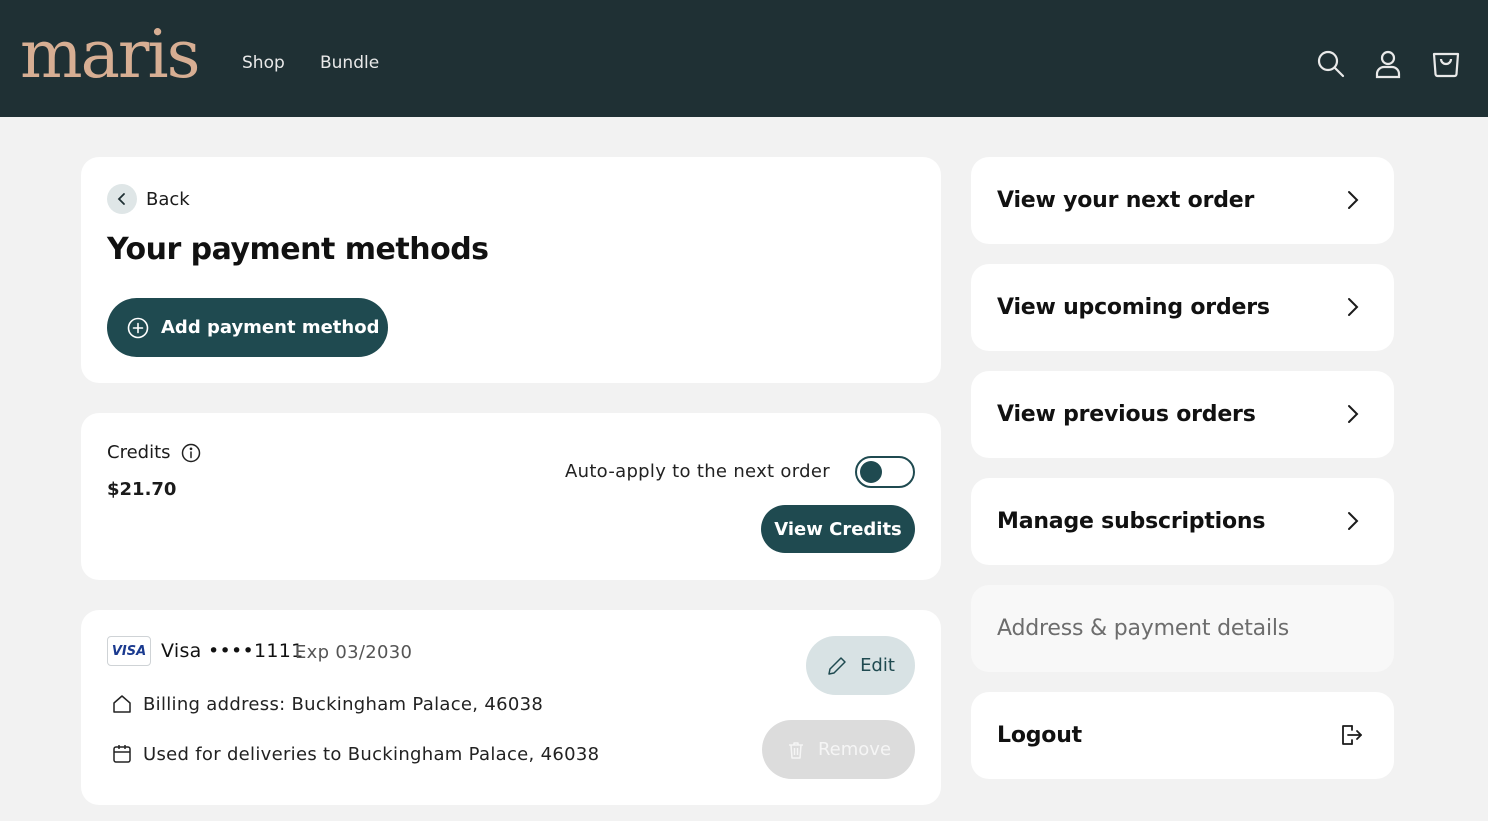  I want to click on pencil-icon, so click(837, 665).